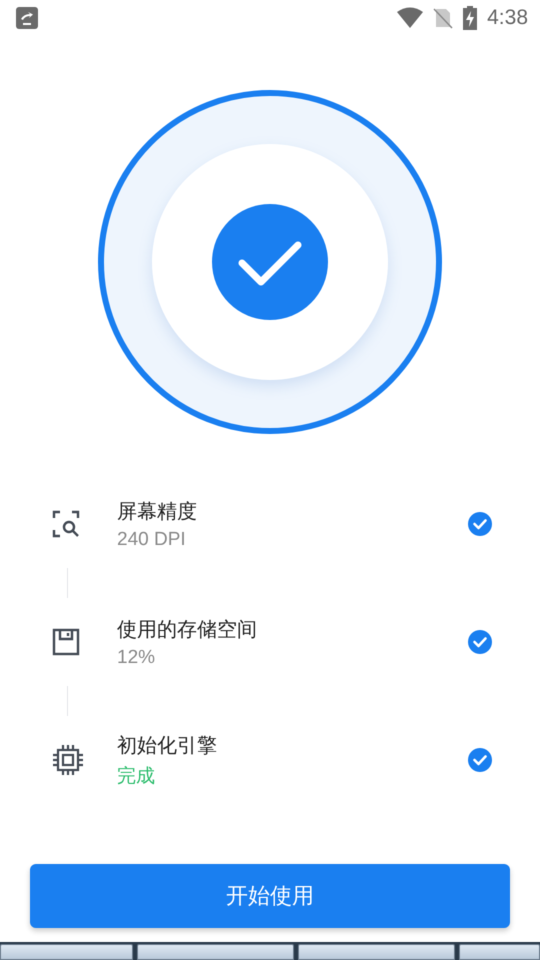  Describe the element at coordinates (507, 18) in the screenshot. I see `status-time: 4:38` at that location.